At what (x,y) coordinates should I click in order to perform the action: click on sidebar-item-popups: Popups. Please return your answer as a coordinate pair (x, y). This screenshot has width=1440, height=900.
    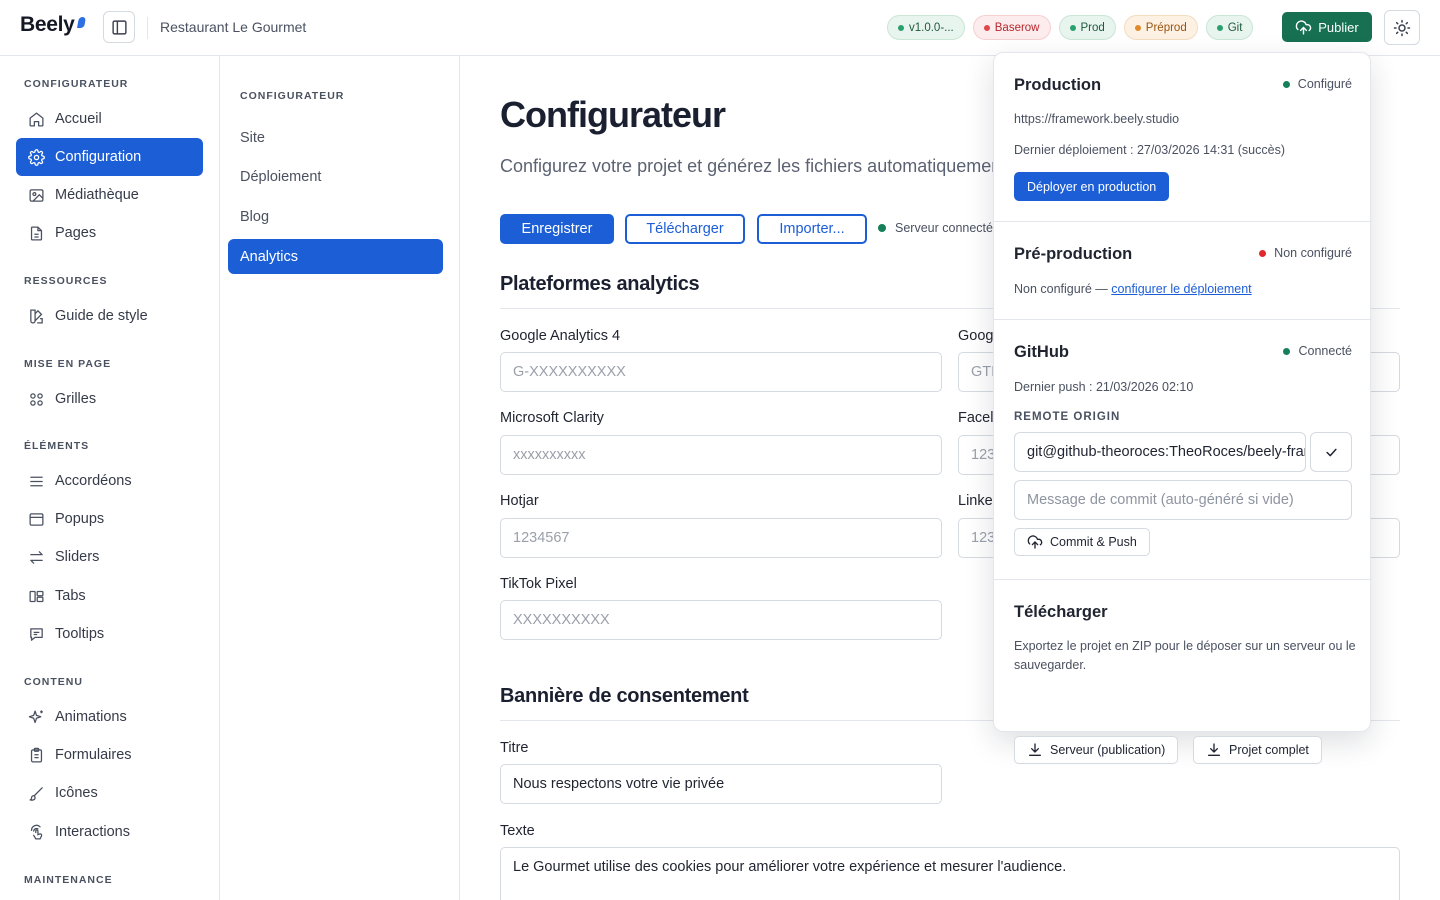
    Looking at the image, I should click on (109, 519).